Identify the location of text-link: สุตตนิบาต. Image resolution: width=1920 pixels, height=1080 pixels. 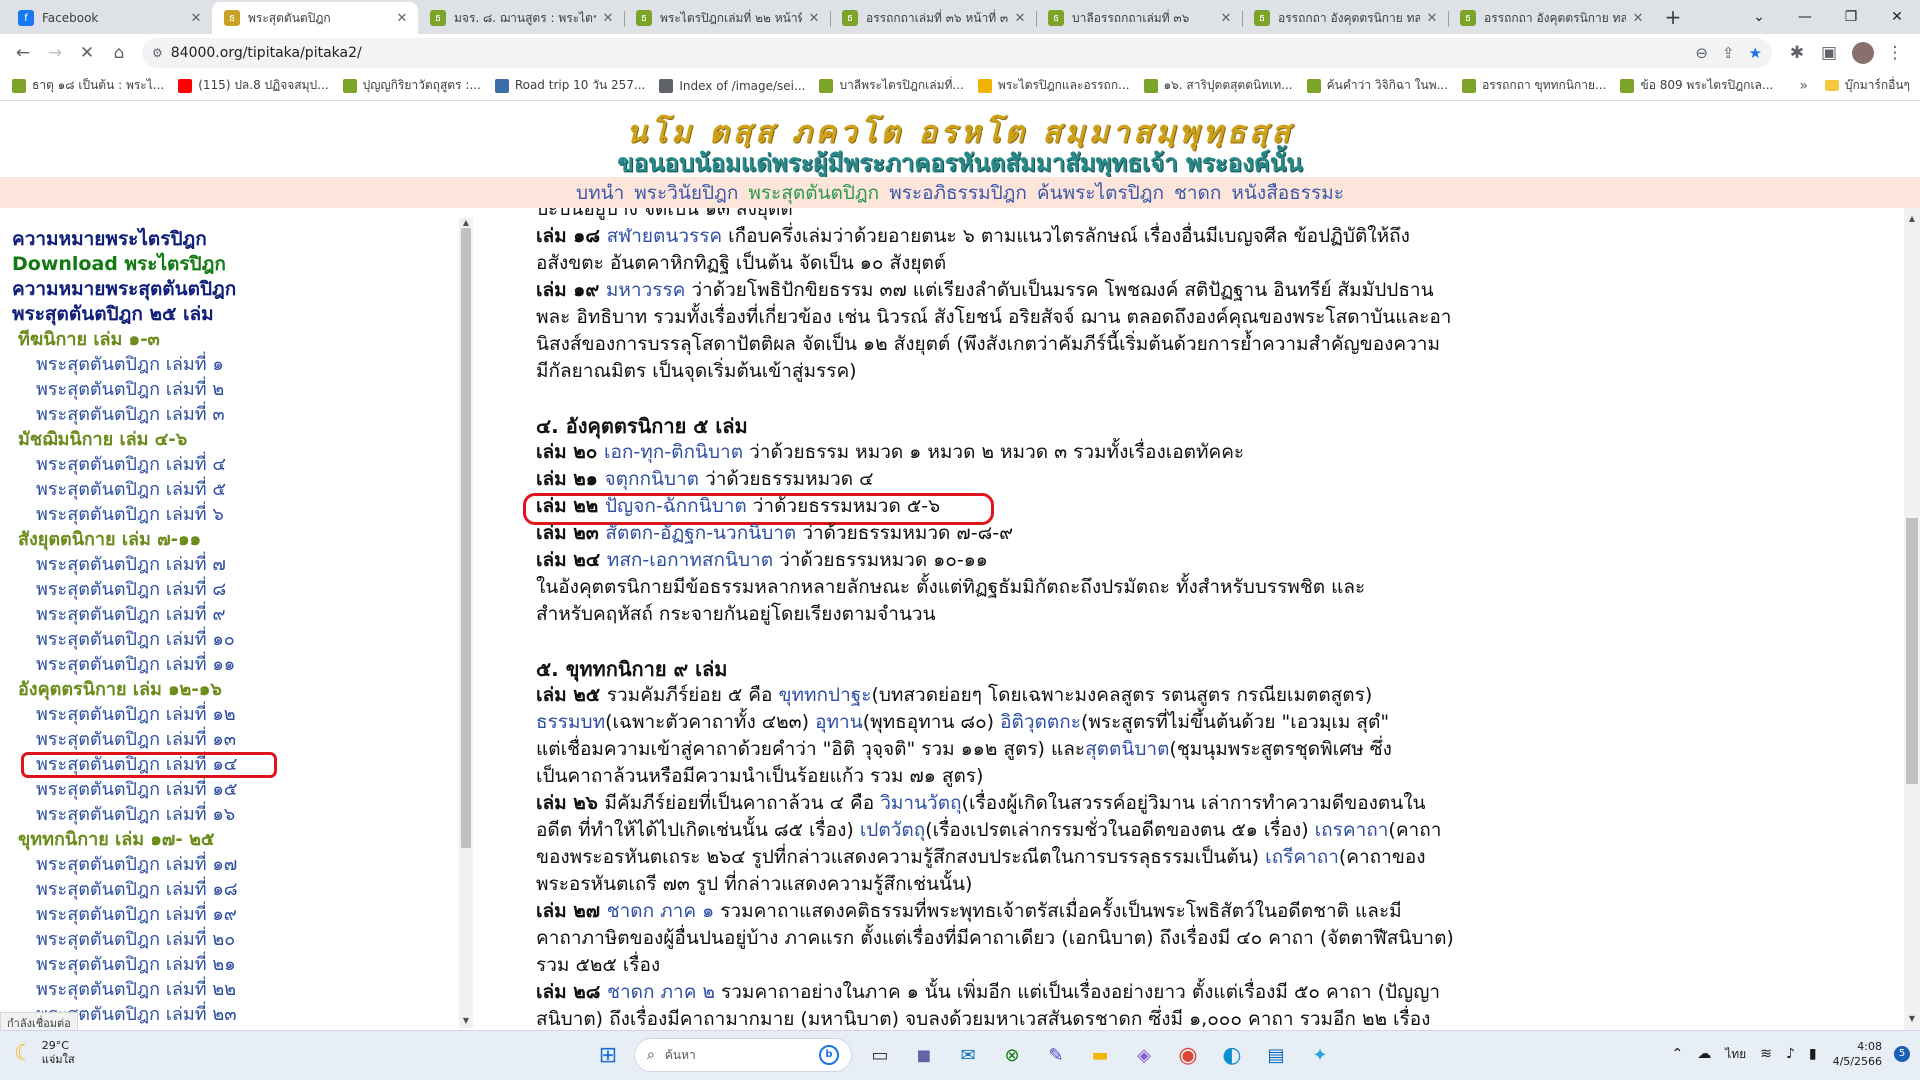
(1127, 749).